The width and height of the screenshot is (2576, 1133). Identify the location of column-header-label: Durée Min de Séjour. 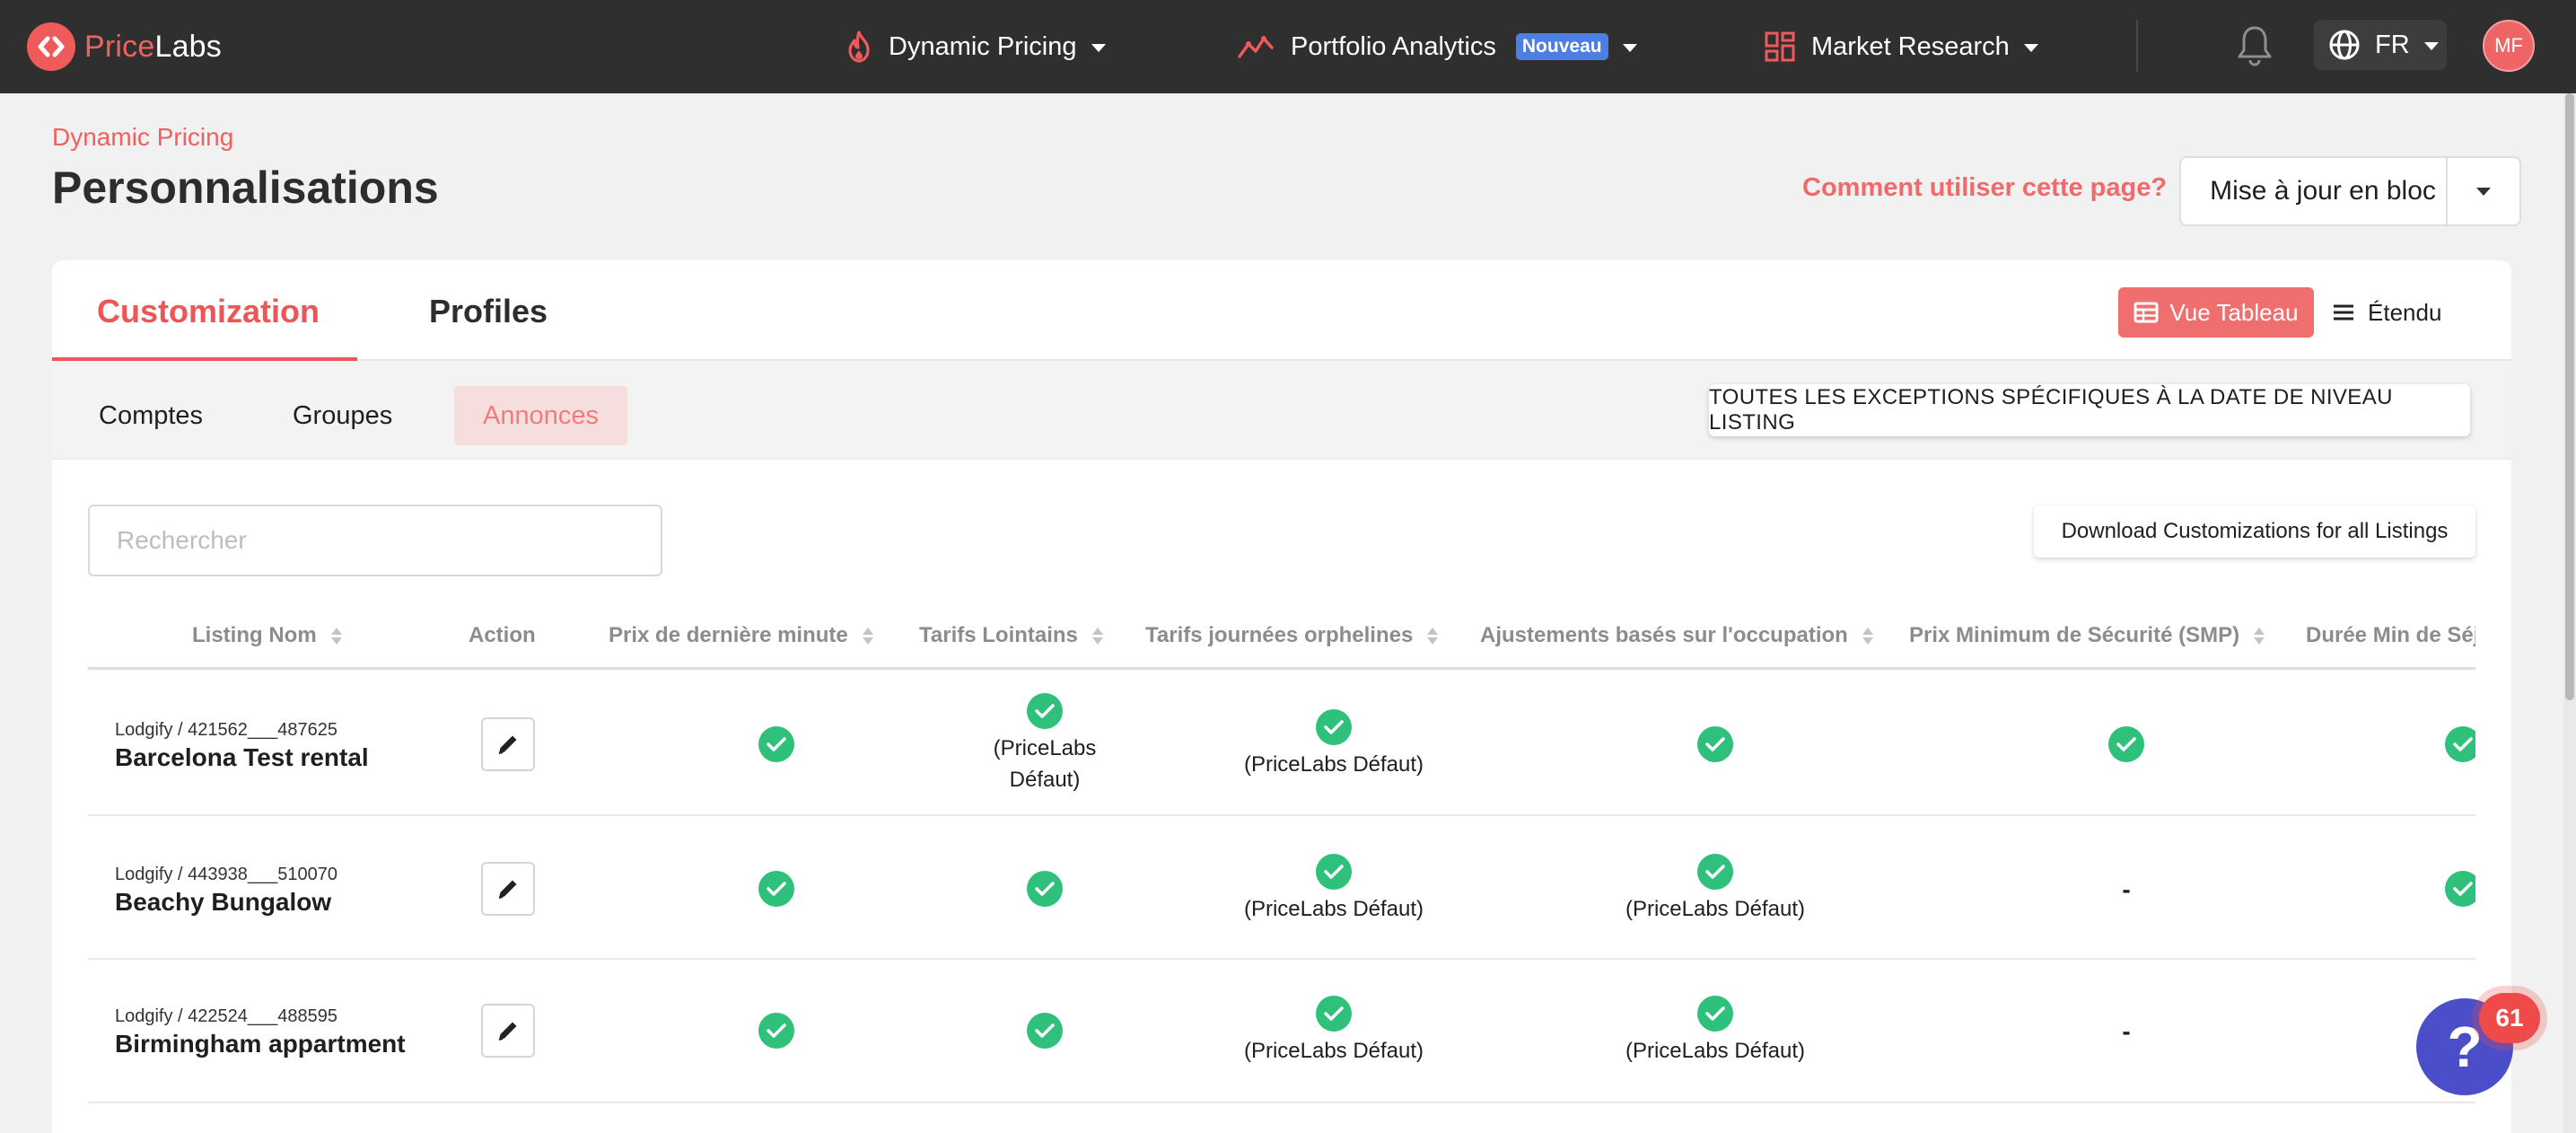
(2390, 635).